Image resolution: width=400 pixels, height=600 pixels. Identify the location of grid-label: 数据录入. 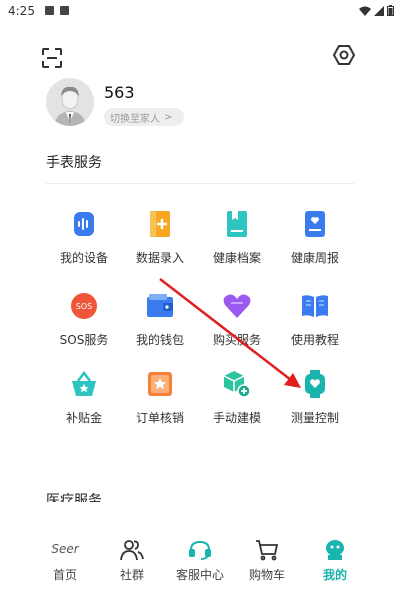
(159, 258).